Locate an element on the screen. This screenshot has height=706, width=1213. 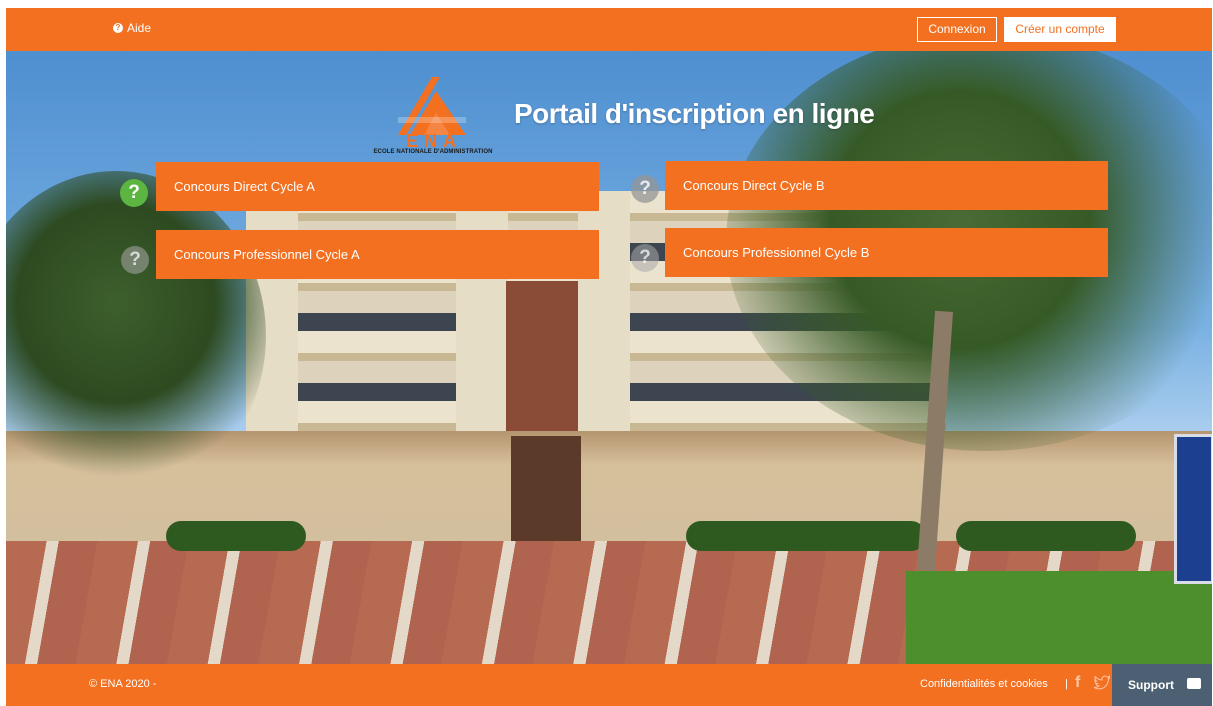
support-label: Support is located at coordinates (1151, 685).